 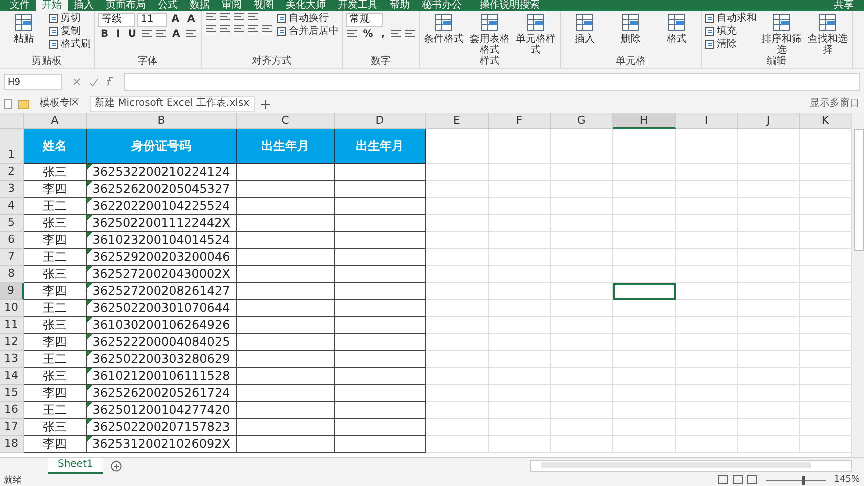 What do you see at coordinates (12, 146) in the screenshot?
I see `row-header: 1` at bounding box center [12, 146].